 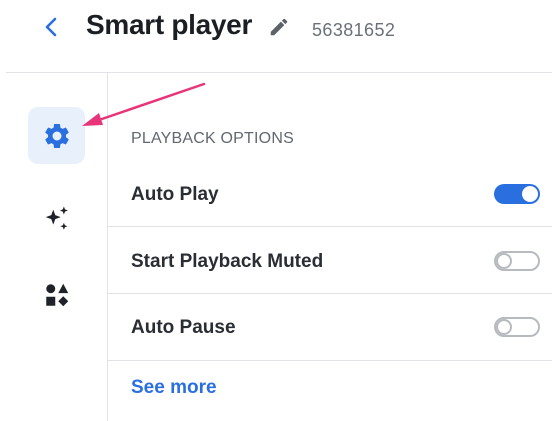 I want to click on sparkles-icon, so click(x=56, y=218).